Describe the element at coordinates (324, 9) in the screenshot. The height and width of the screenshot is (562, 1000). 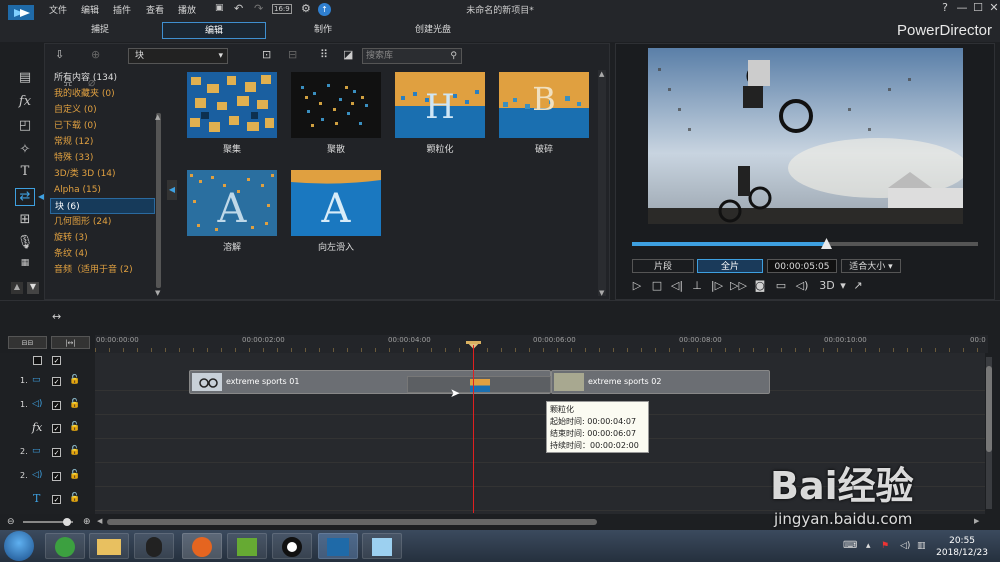
I see `upgrade-icon: ↑` at that location.